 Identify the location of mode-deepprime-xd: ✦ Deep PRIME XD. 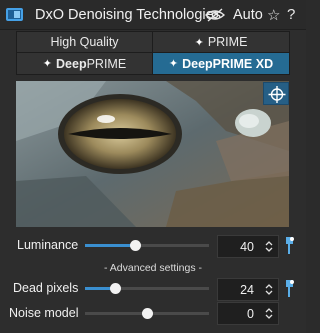
(221, 63).